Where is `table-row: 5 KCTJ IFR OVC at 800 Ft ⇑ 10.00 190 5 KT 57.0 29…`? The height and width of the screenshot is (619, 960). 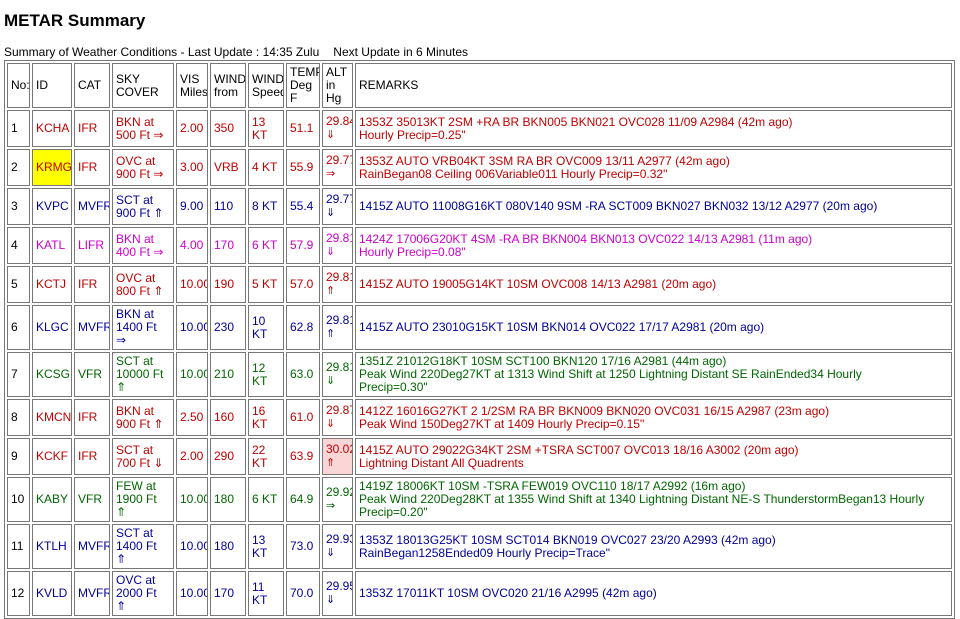
table-row: 5 KCTJ IFR OVC at 800 Ft ⇑ 10.00 190 5 KT 57.0 29… is located at coordinates (479, 284).